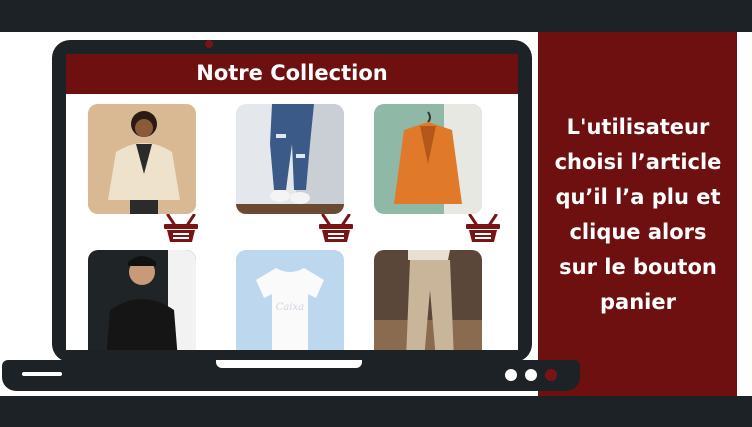 The image size is (752, 427). What do you see at coordinates (142, 159) in the screenshot?
I see `product-image-beige-jacket` at bounding box center [142, 159].